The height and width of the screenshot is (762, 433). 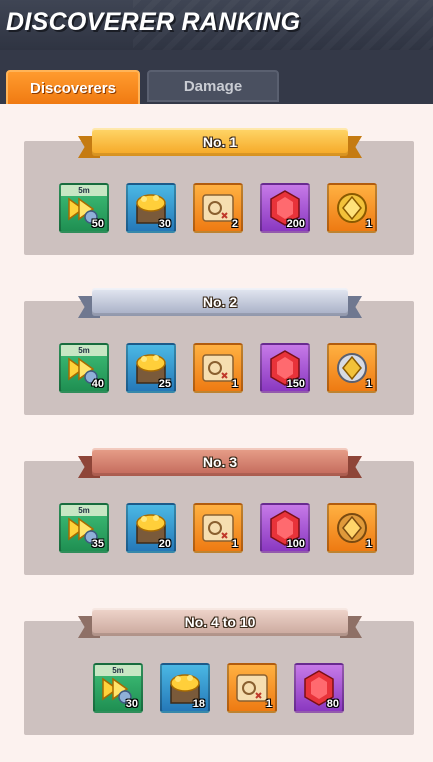 What do you see at coordinates (118, 688) in the screenshot?
I see `reward-item: 5m 30` at bounding box center [118, 688].